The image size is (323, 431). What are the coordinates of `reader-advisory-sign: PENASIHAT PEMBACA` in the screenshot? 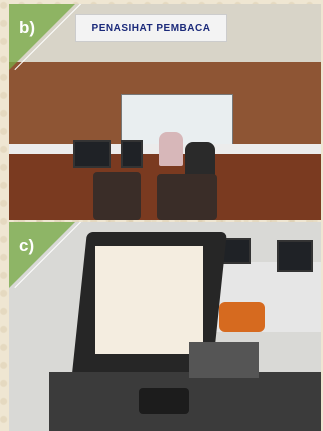 It's located at (151, 28).